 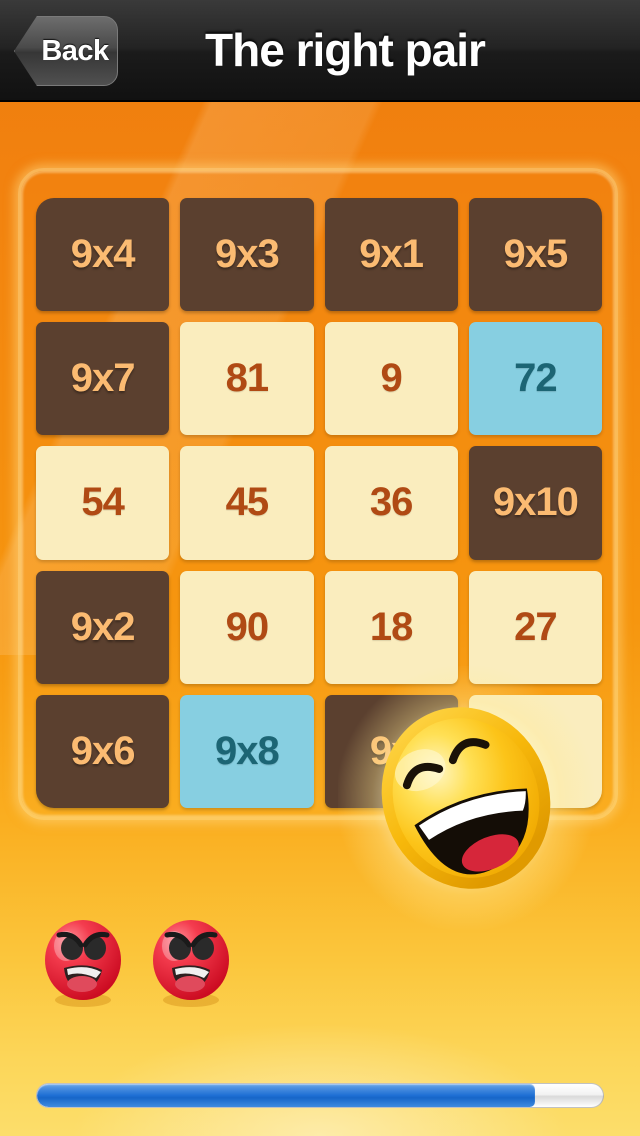 I want to click on page-title: The right pair, so click(x=345, y=50).